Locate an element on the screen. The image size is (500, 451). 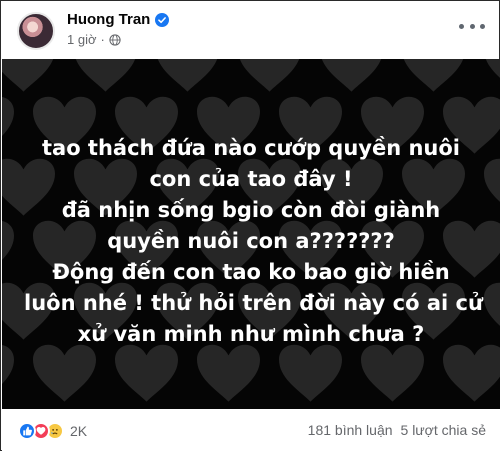
globe-icon is located at coordinates (115, 39).